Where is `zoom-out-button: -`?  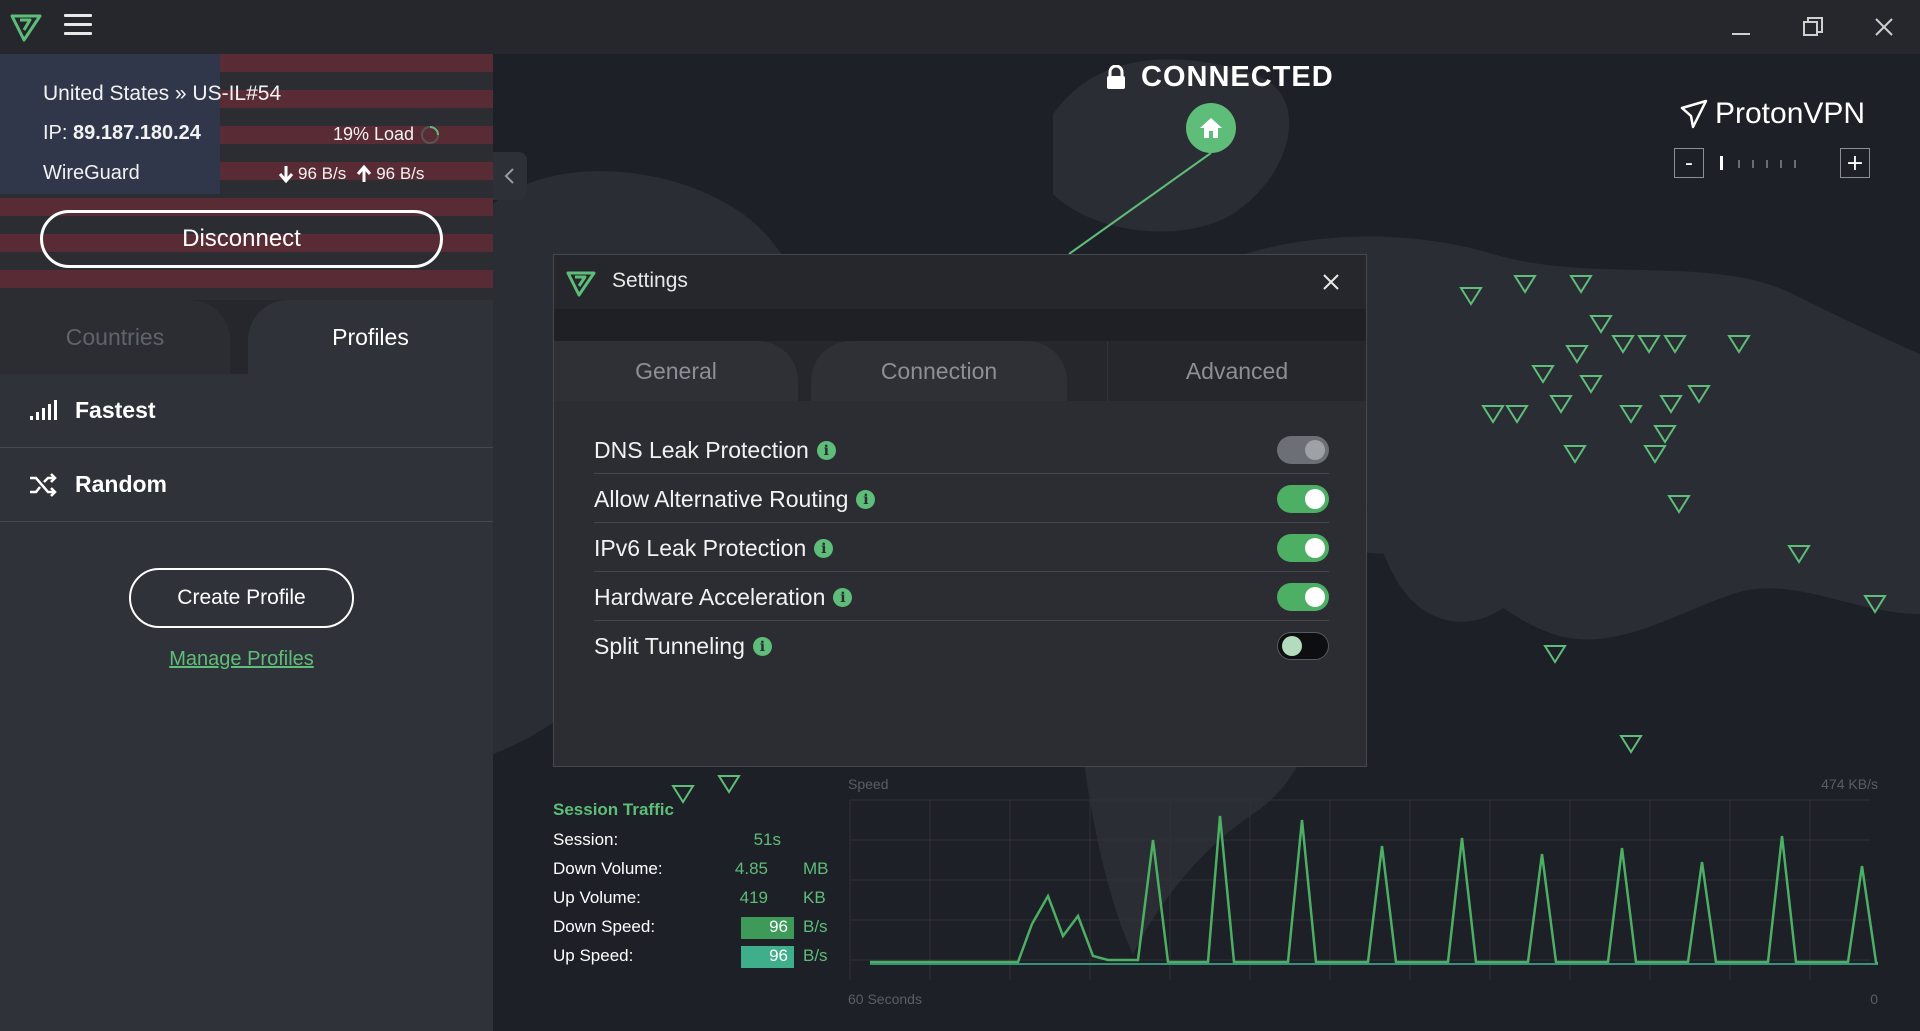 zoom-out-button: - is located at coordinates (1689, 163).